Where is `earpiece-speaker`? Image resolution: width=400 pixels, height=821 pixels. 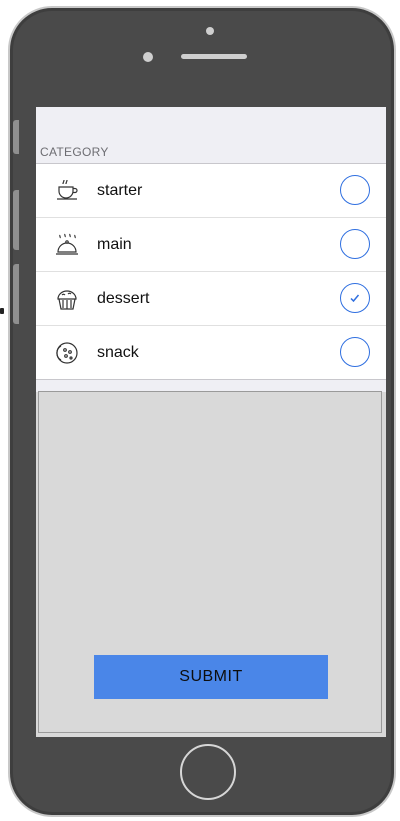
earpiece-speaker is located at coordinates (214, 56).